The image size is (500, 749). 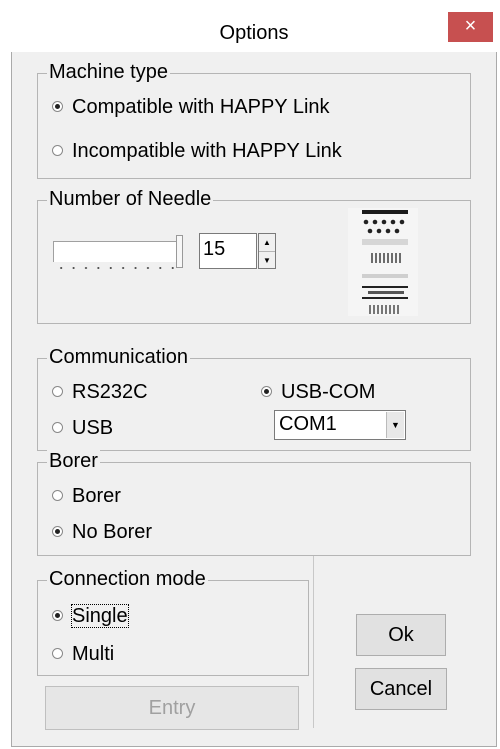 I want to click on radio-label: No Borer, so click(x=112, y=532).